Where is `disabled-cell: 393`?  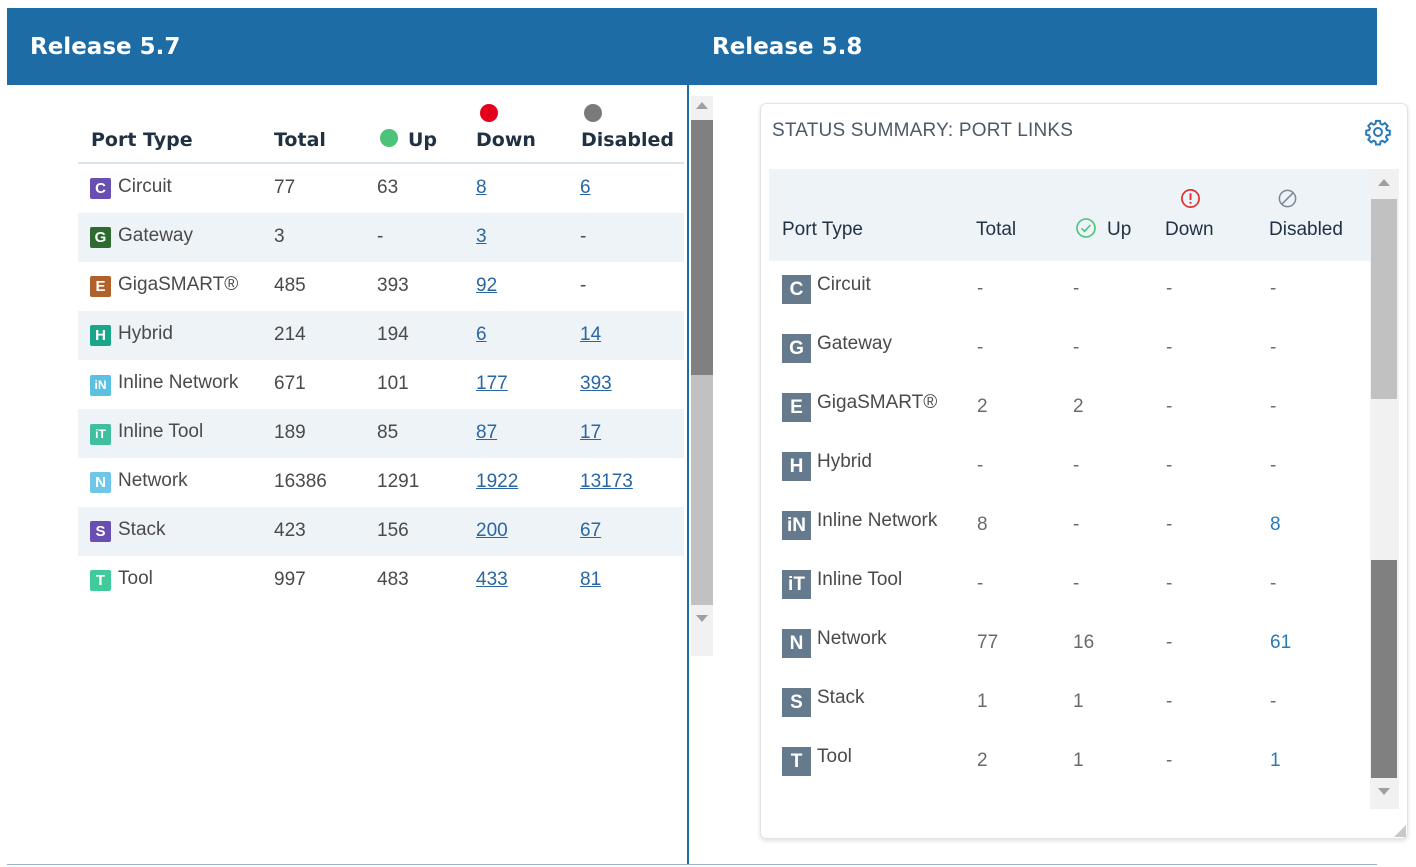 disabled-cell: 393 is located at coordinates (596, 384).